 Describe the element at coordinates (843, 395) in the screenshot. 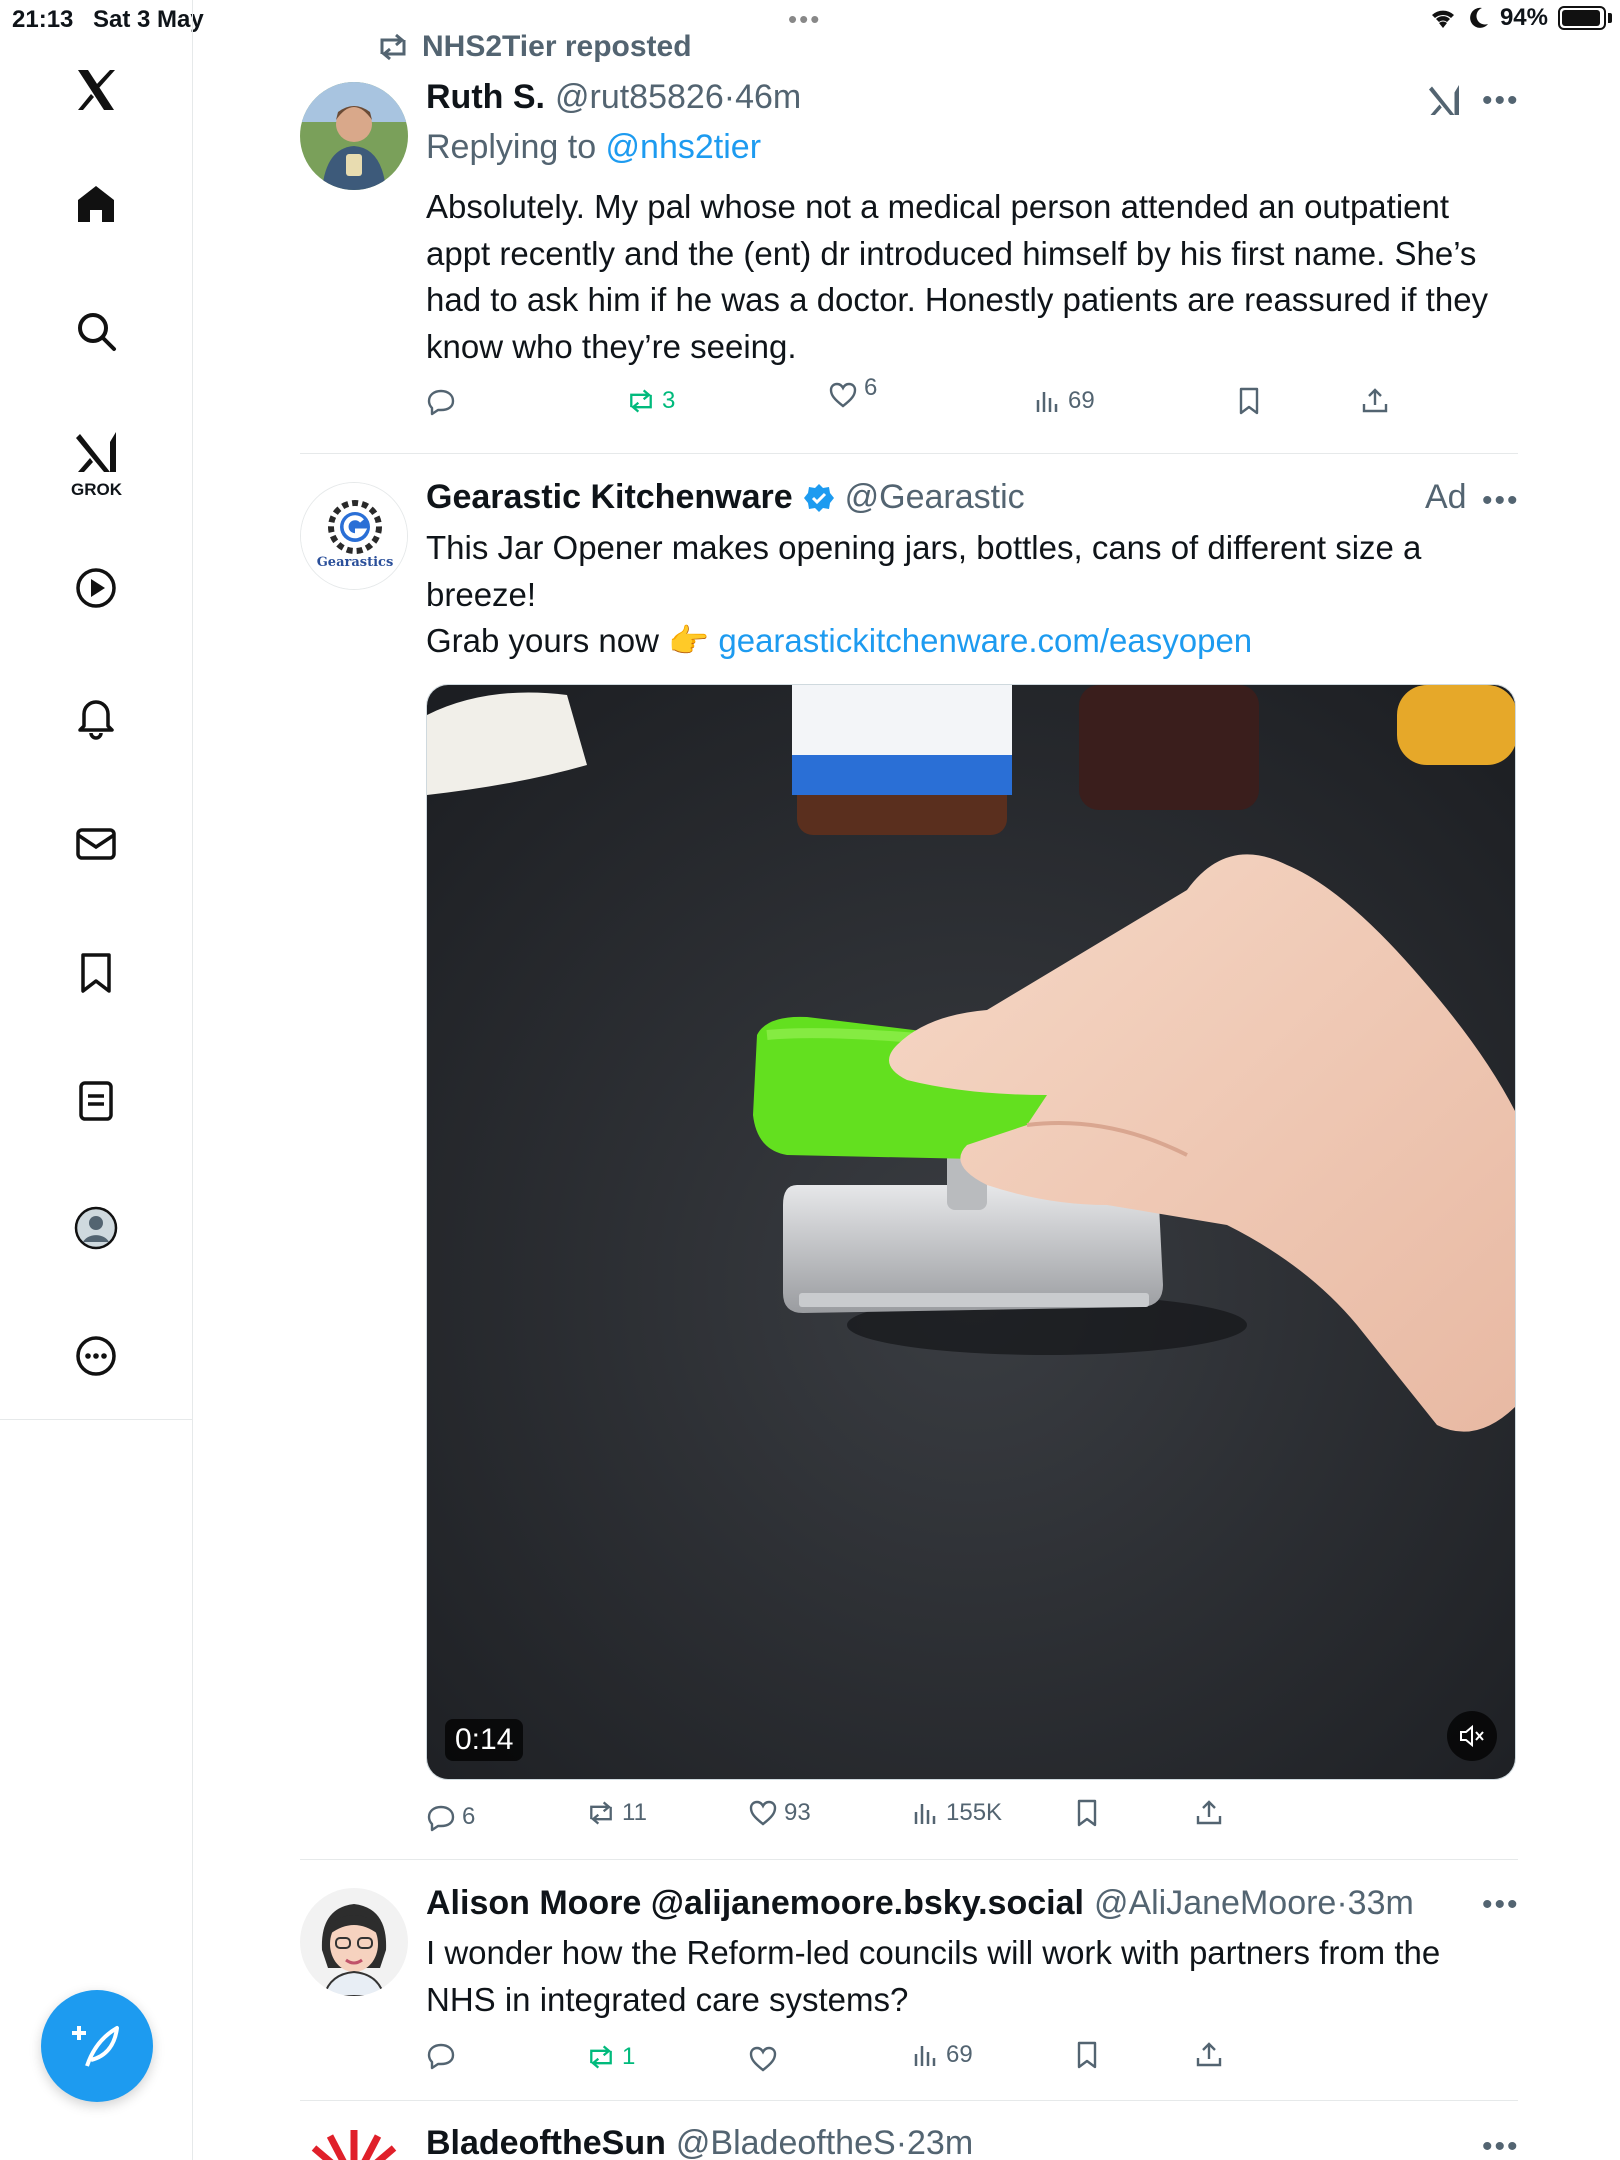

I see `heart-icon` at that location.